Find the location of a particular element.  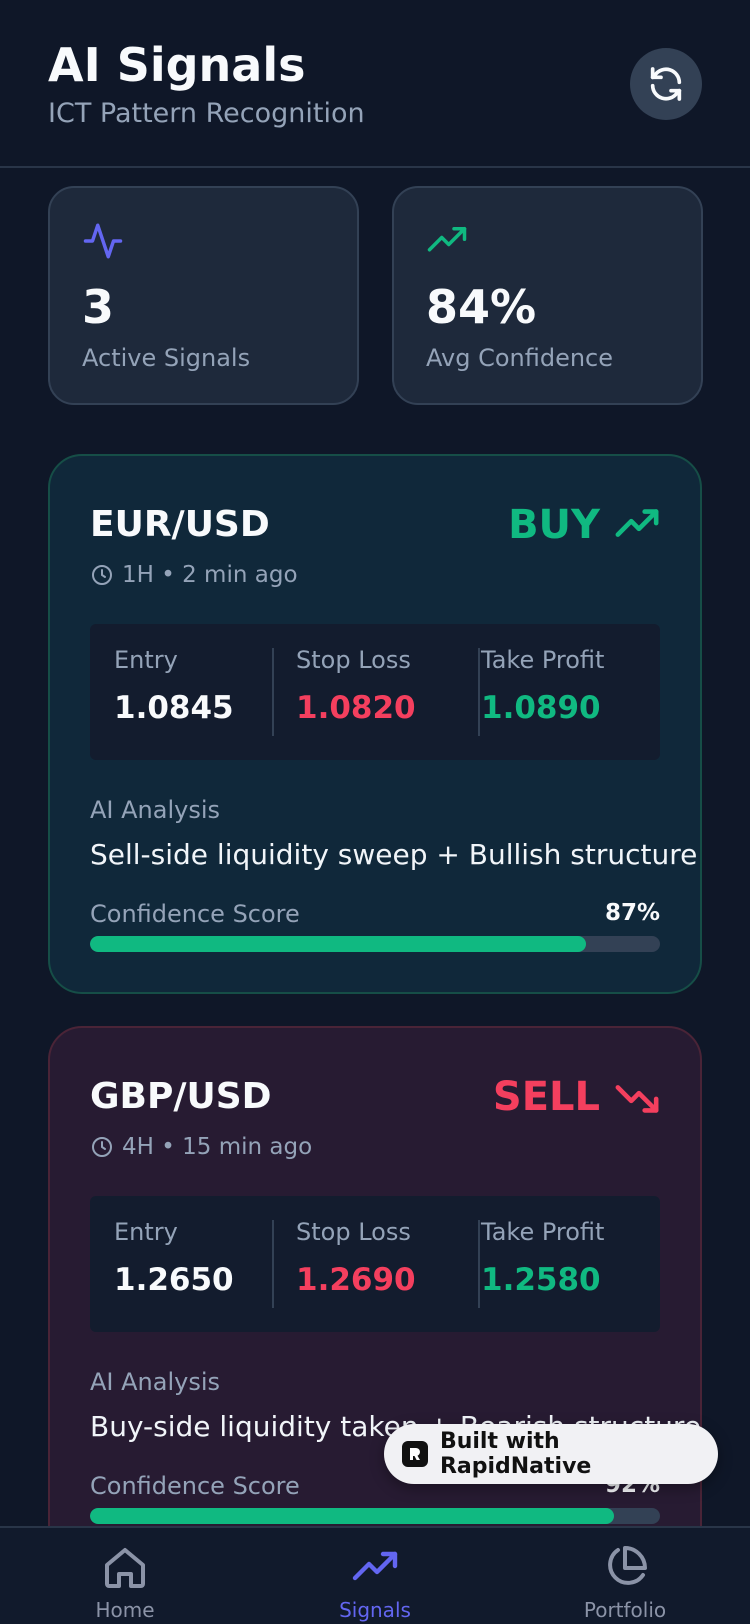

tab-home: Home is located at coordinates (125, 1583).